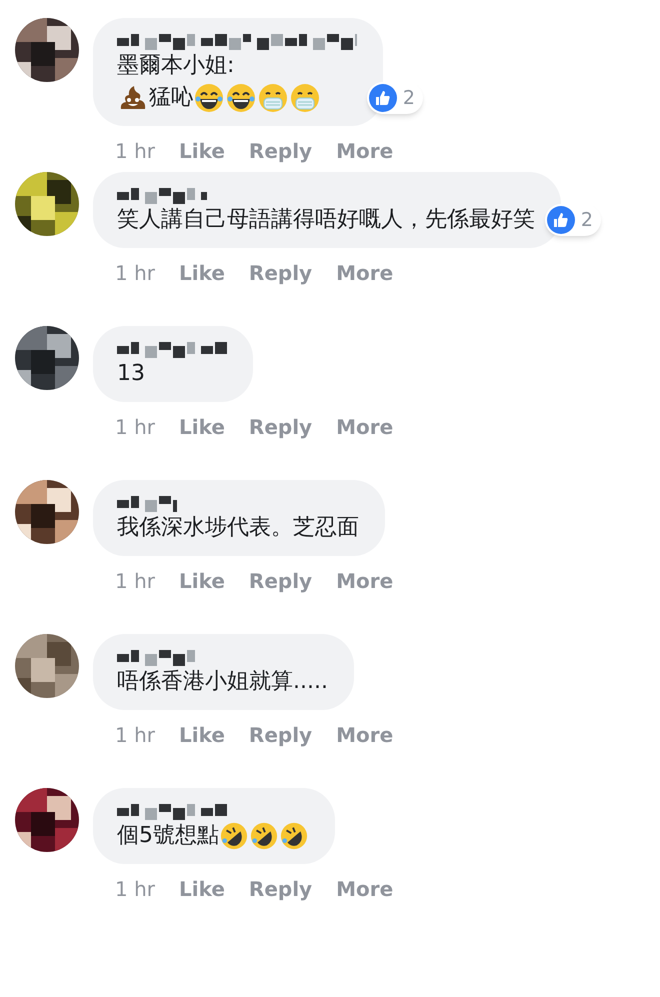 The height and width of the screenshot is (997, 660). Describe the element at coordinates (131, 374) in the screenshot. I see `comment-text: 13` at that location.